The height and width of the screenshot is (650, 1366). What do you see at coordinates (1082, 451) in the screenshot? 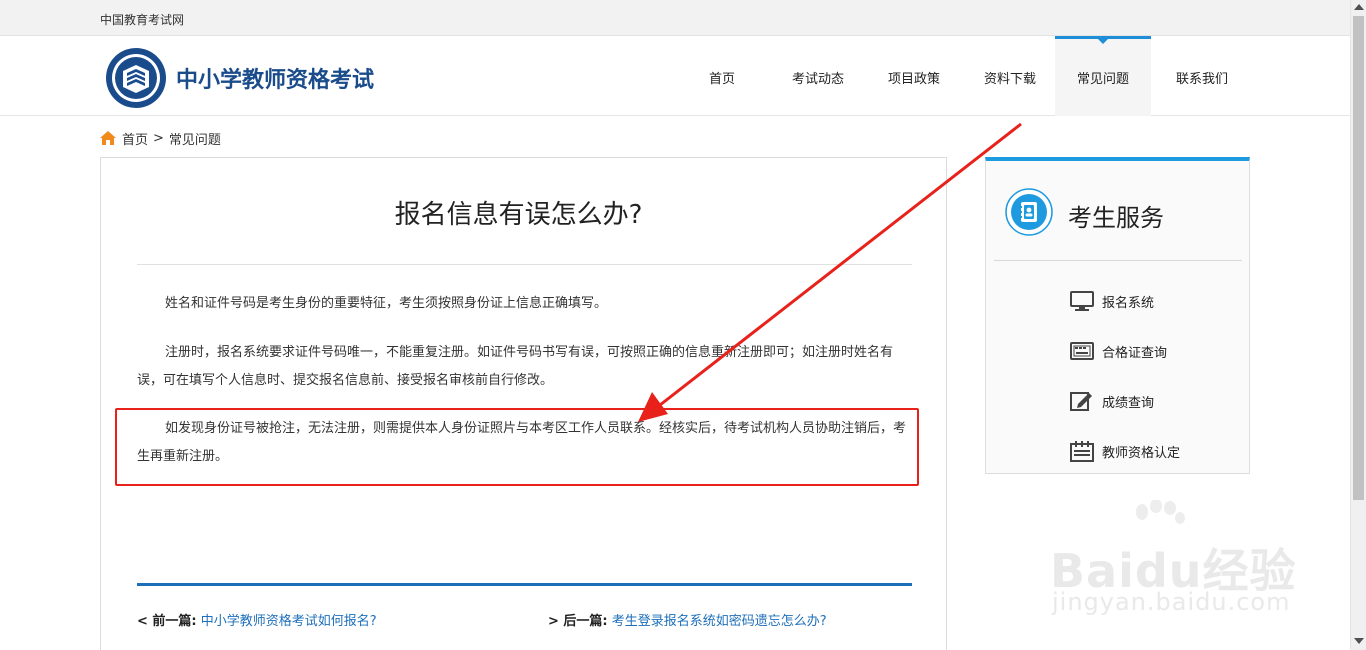
I see `calendar-icon` at bounding box center [1082, 451].